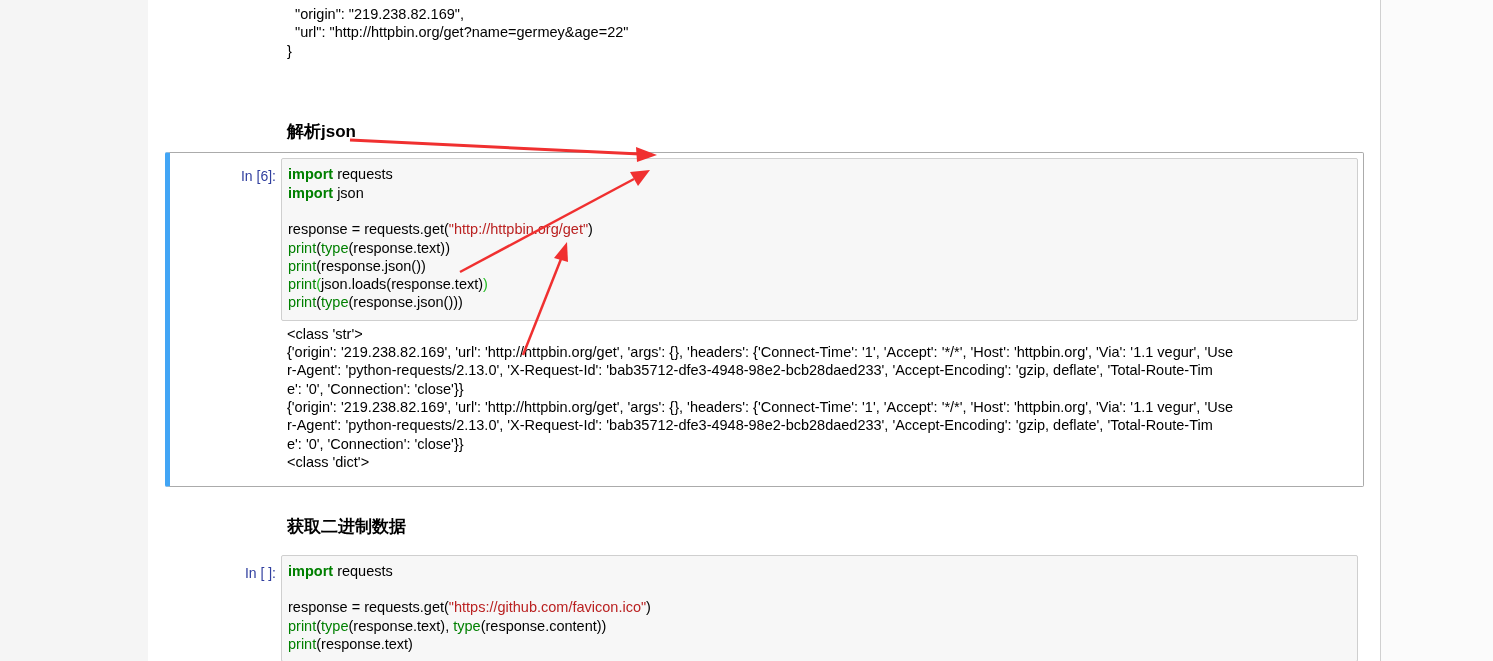  I want to click on code-line: print(type(response.json())), so click(376, 302).